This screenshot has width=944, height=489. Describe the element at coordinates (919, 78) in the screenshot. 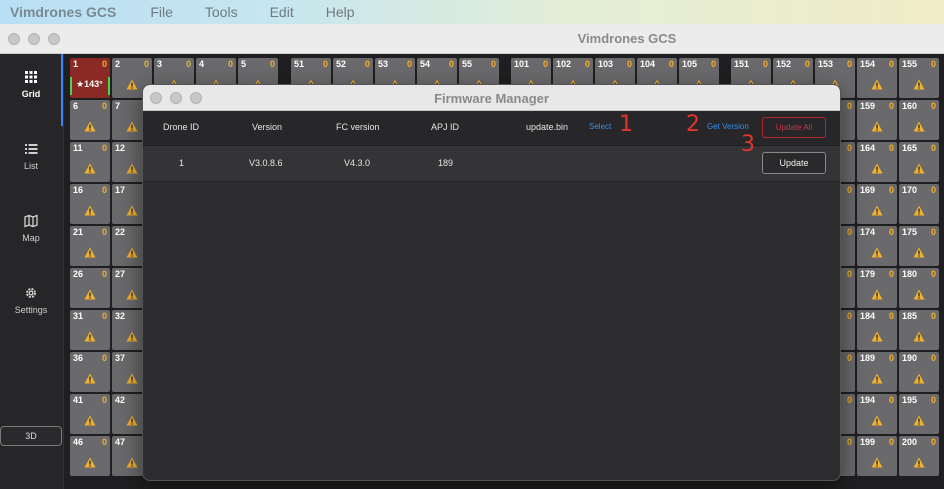

I see `drone-cell: 155 0` at that location.